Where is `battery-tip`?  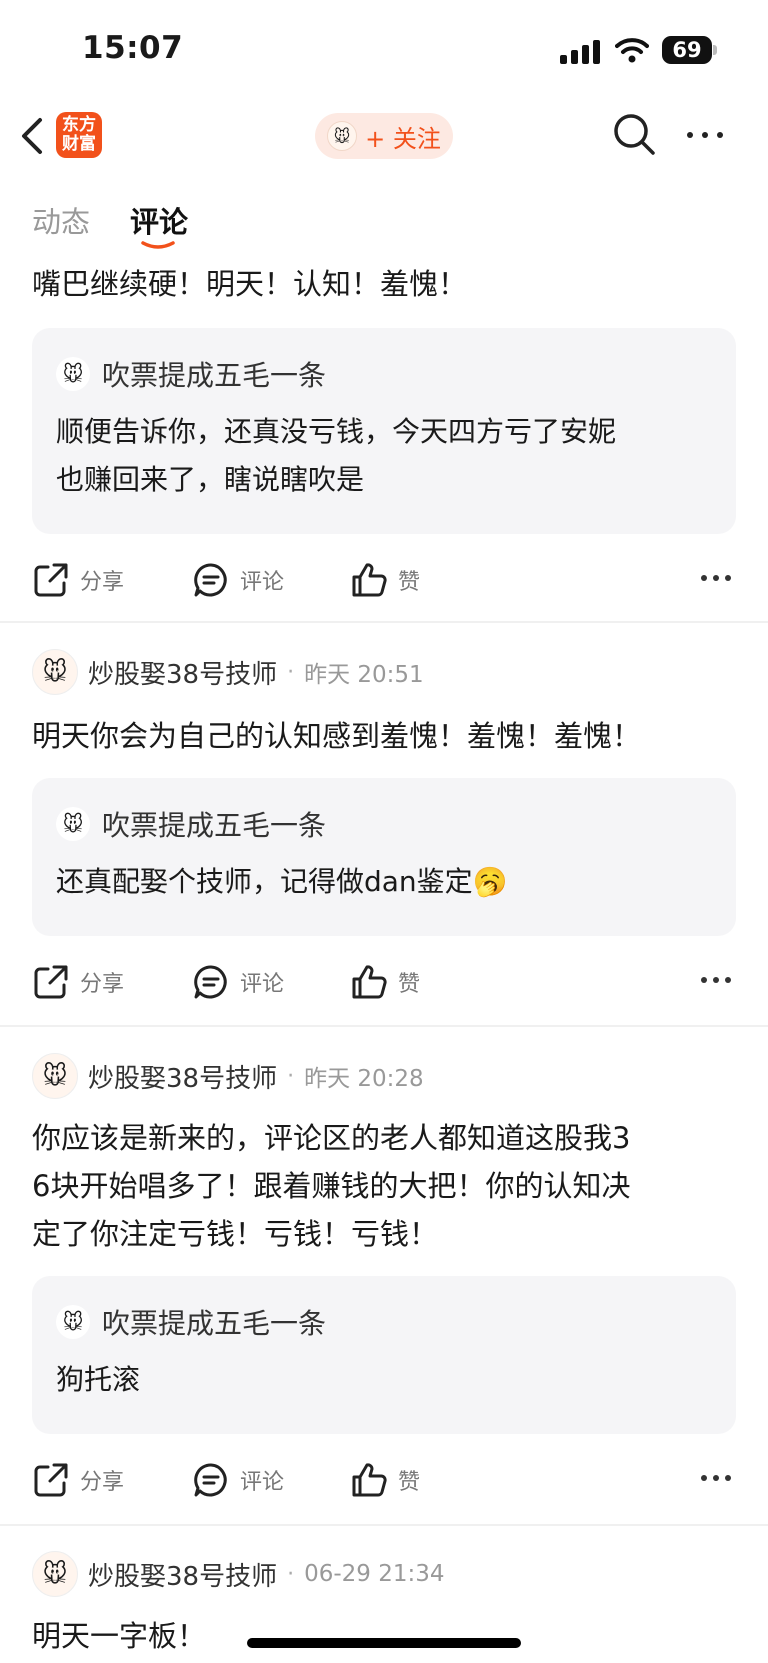 battery-tip is located at coordinates (715, 50).